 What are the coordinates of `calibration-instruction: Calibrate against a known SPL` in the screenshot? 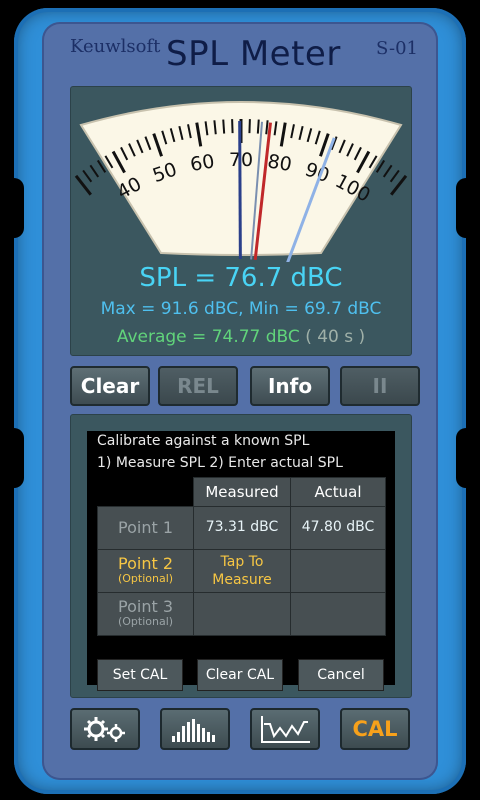 It's located at (203, 441).